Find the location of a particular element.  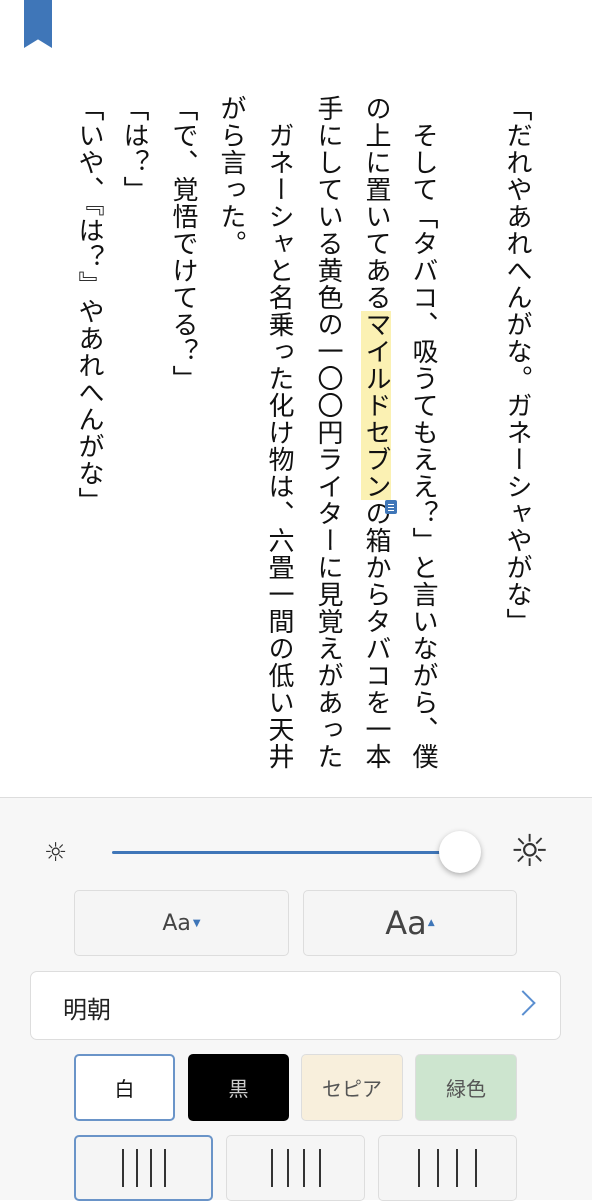

line-spacing-medium-icon is located at coordinates (295, 1168).